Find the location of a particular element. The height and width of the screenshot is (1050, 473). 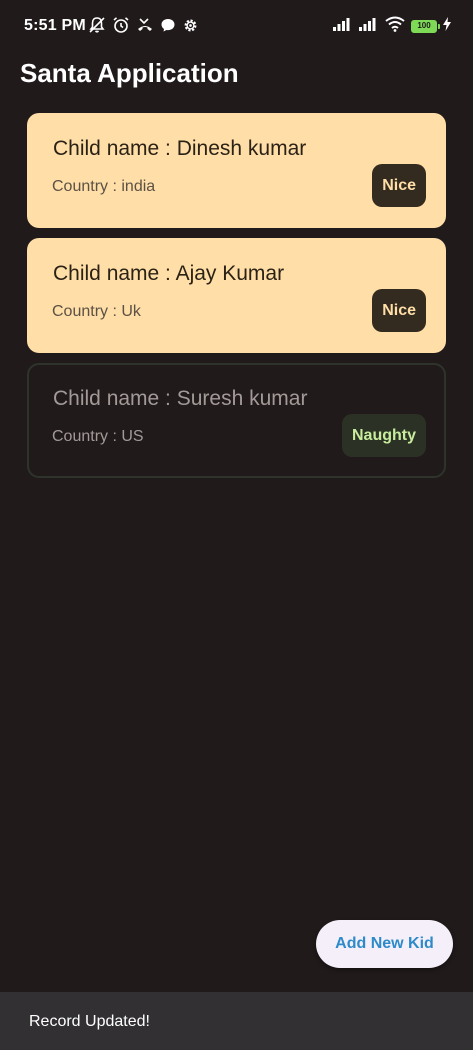

system-icons: 100 is located at coordinates (392, 26).